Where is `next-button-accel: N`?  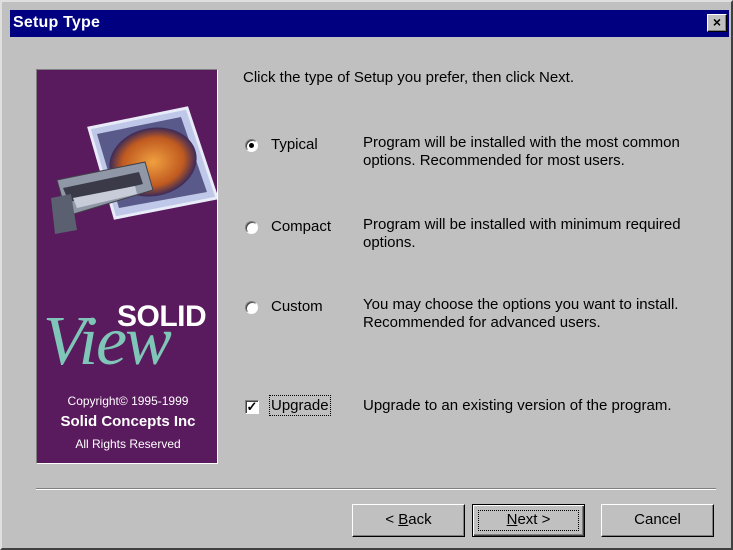
next-button-accel: N is located at coordinates (512, 519).